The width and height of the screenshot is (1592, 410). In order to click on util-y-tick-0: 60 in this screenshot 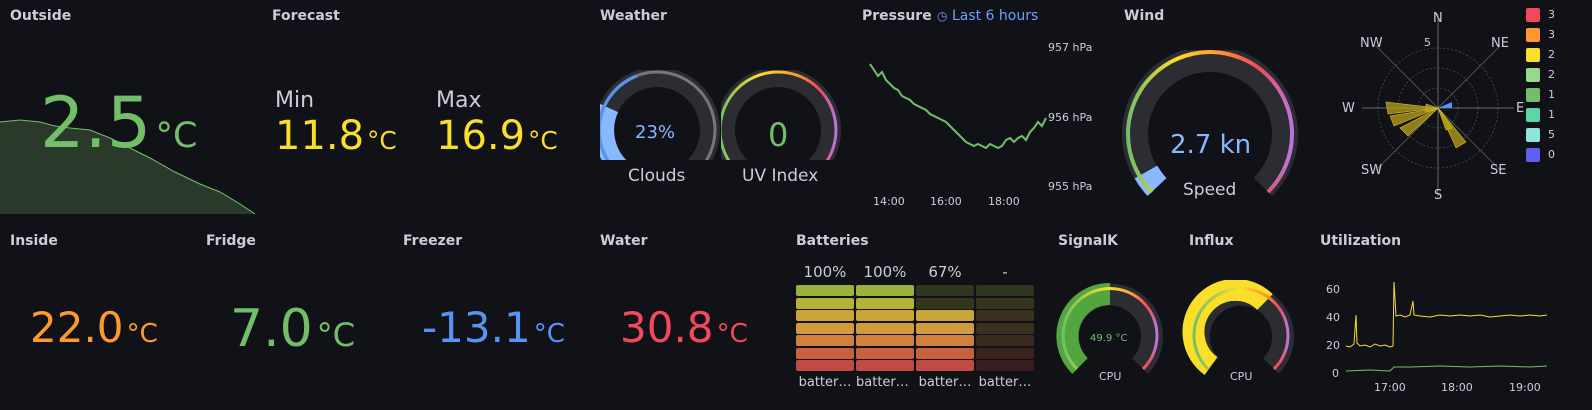, I will do `click(1333, 289)`.